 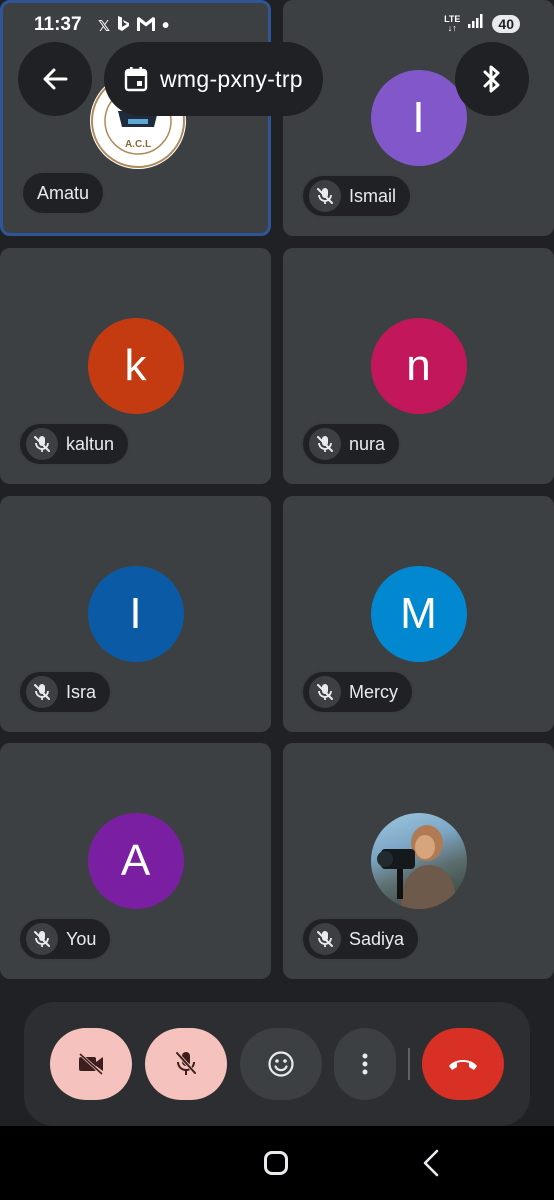 I want to click on participant-name-pill: Ismail, so click(x=357, y=196).